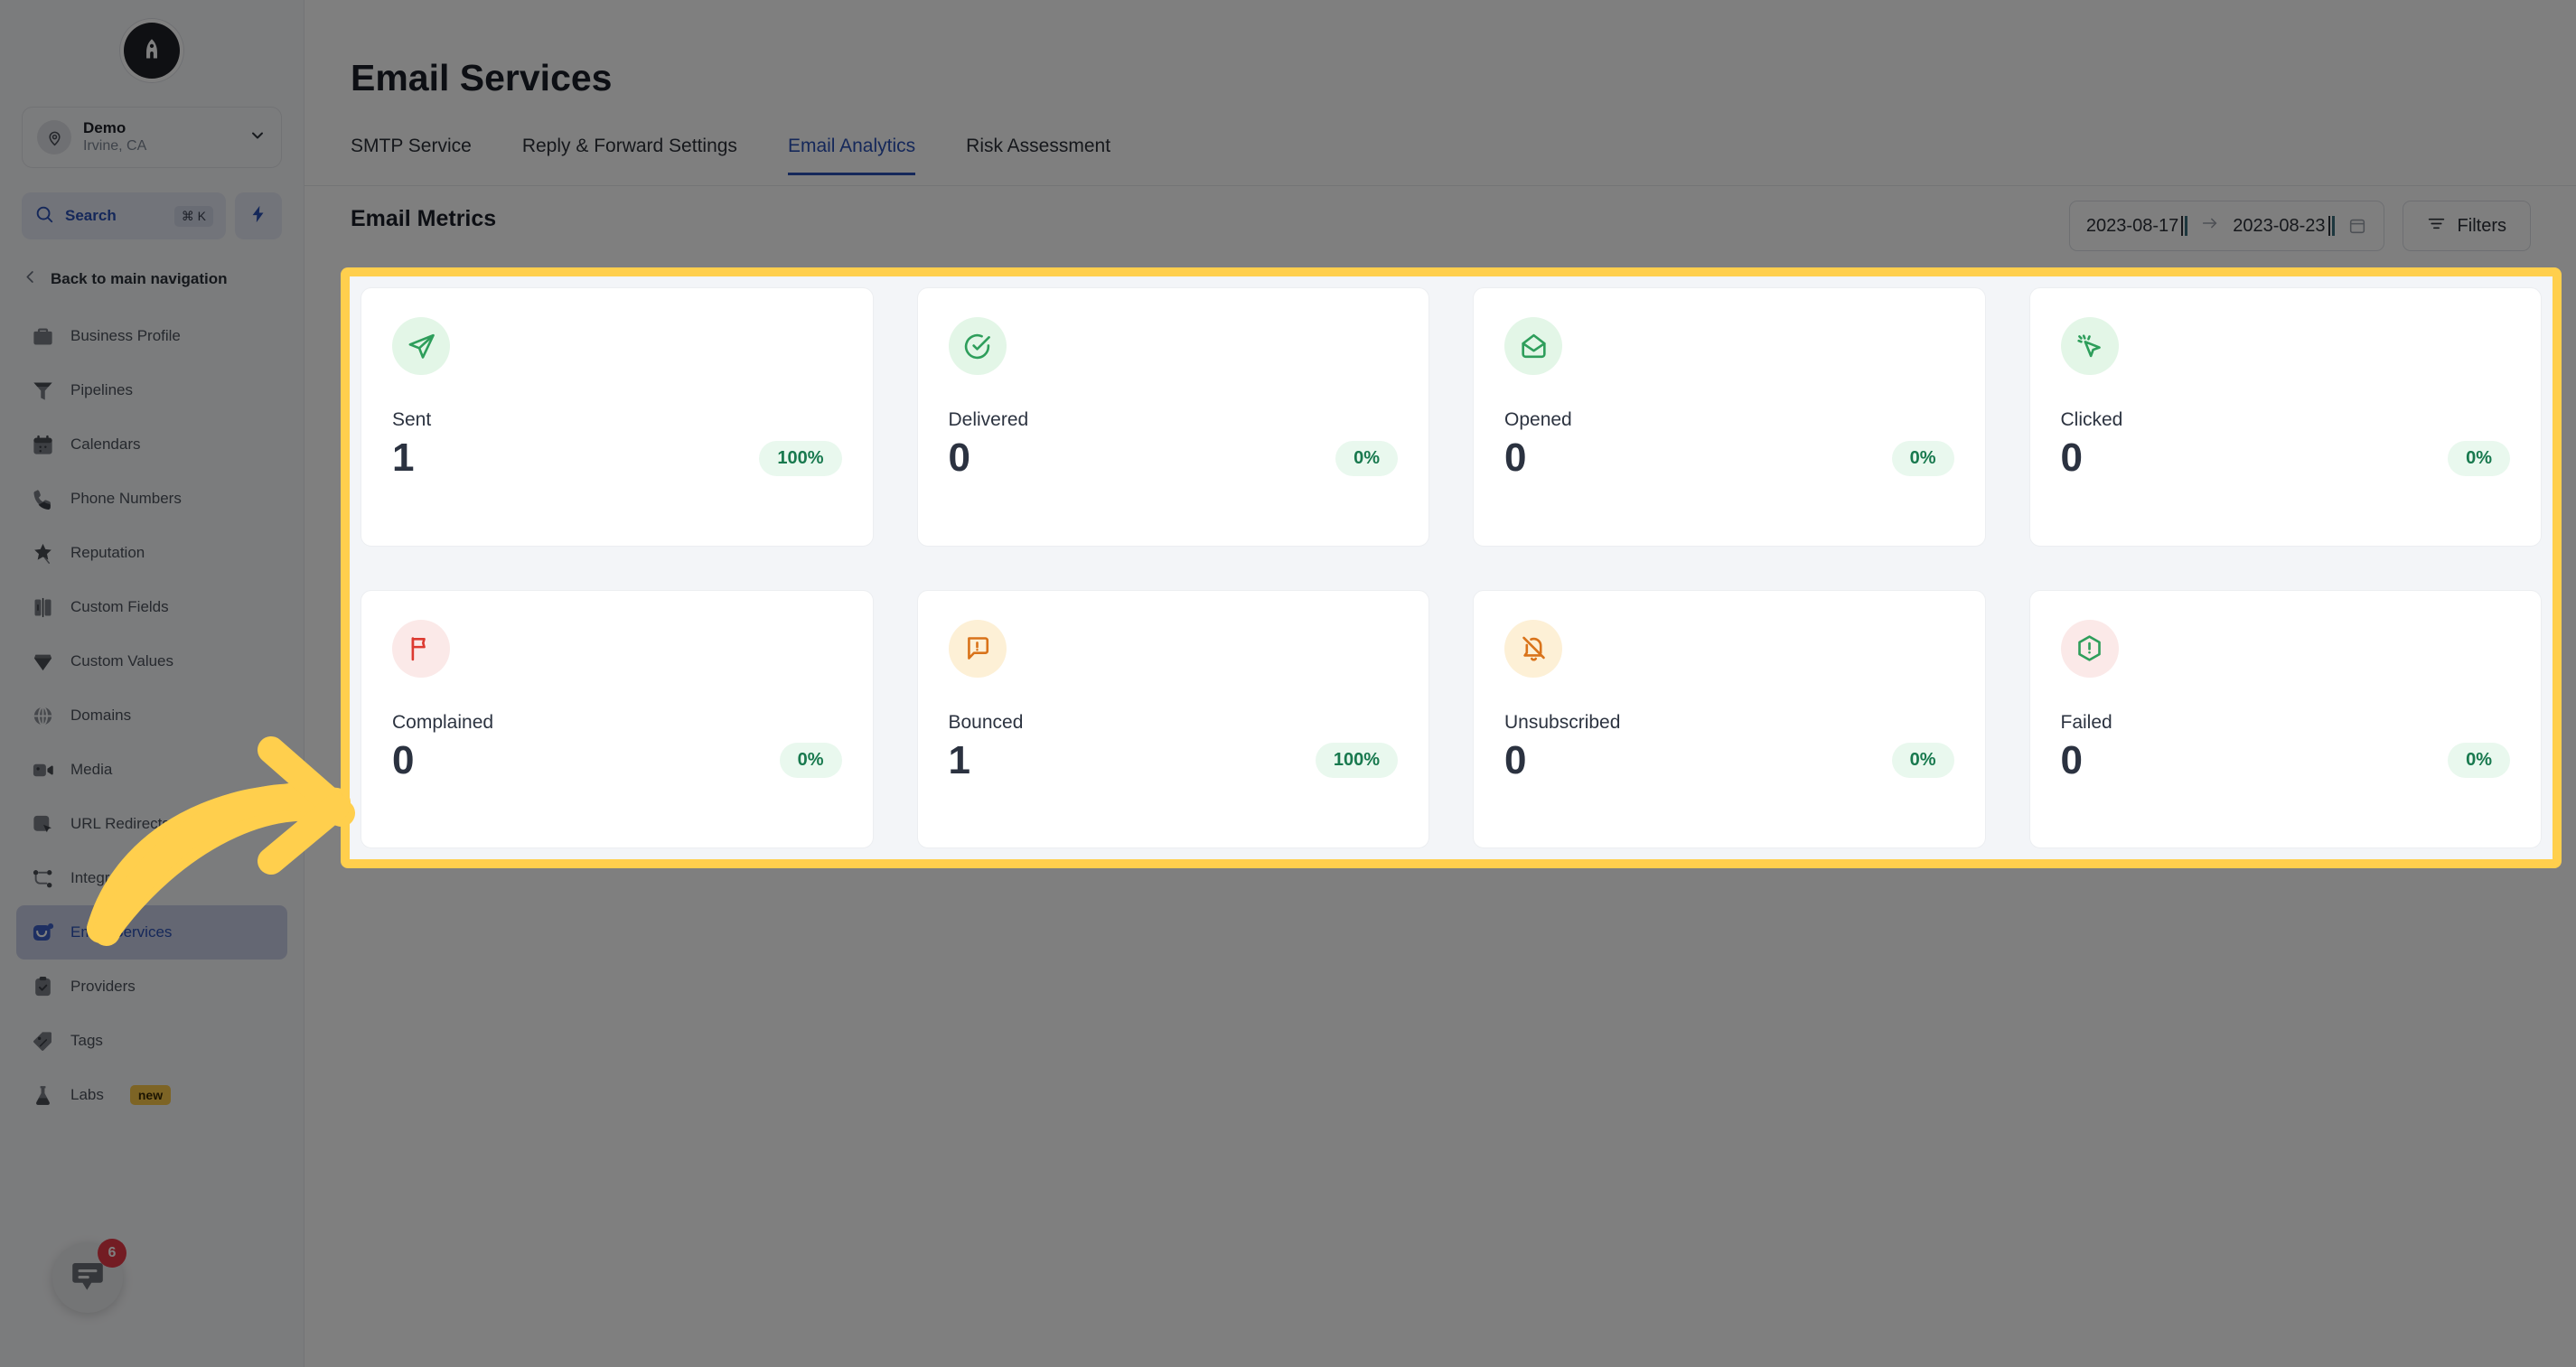 The image size is (2576, 1367). I want to click on search-row: Search ⌘ K, so click(152, 215).